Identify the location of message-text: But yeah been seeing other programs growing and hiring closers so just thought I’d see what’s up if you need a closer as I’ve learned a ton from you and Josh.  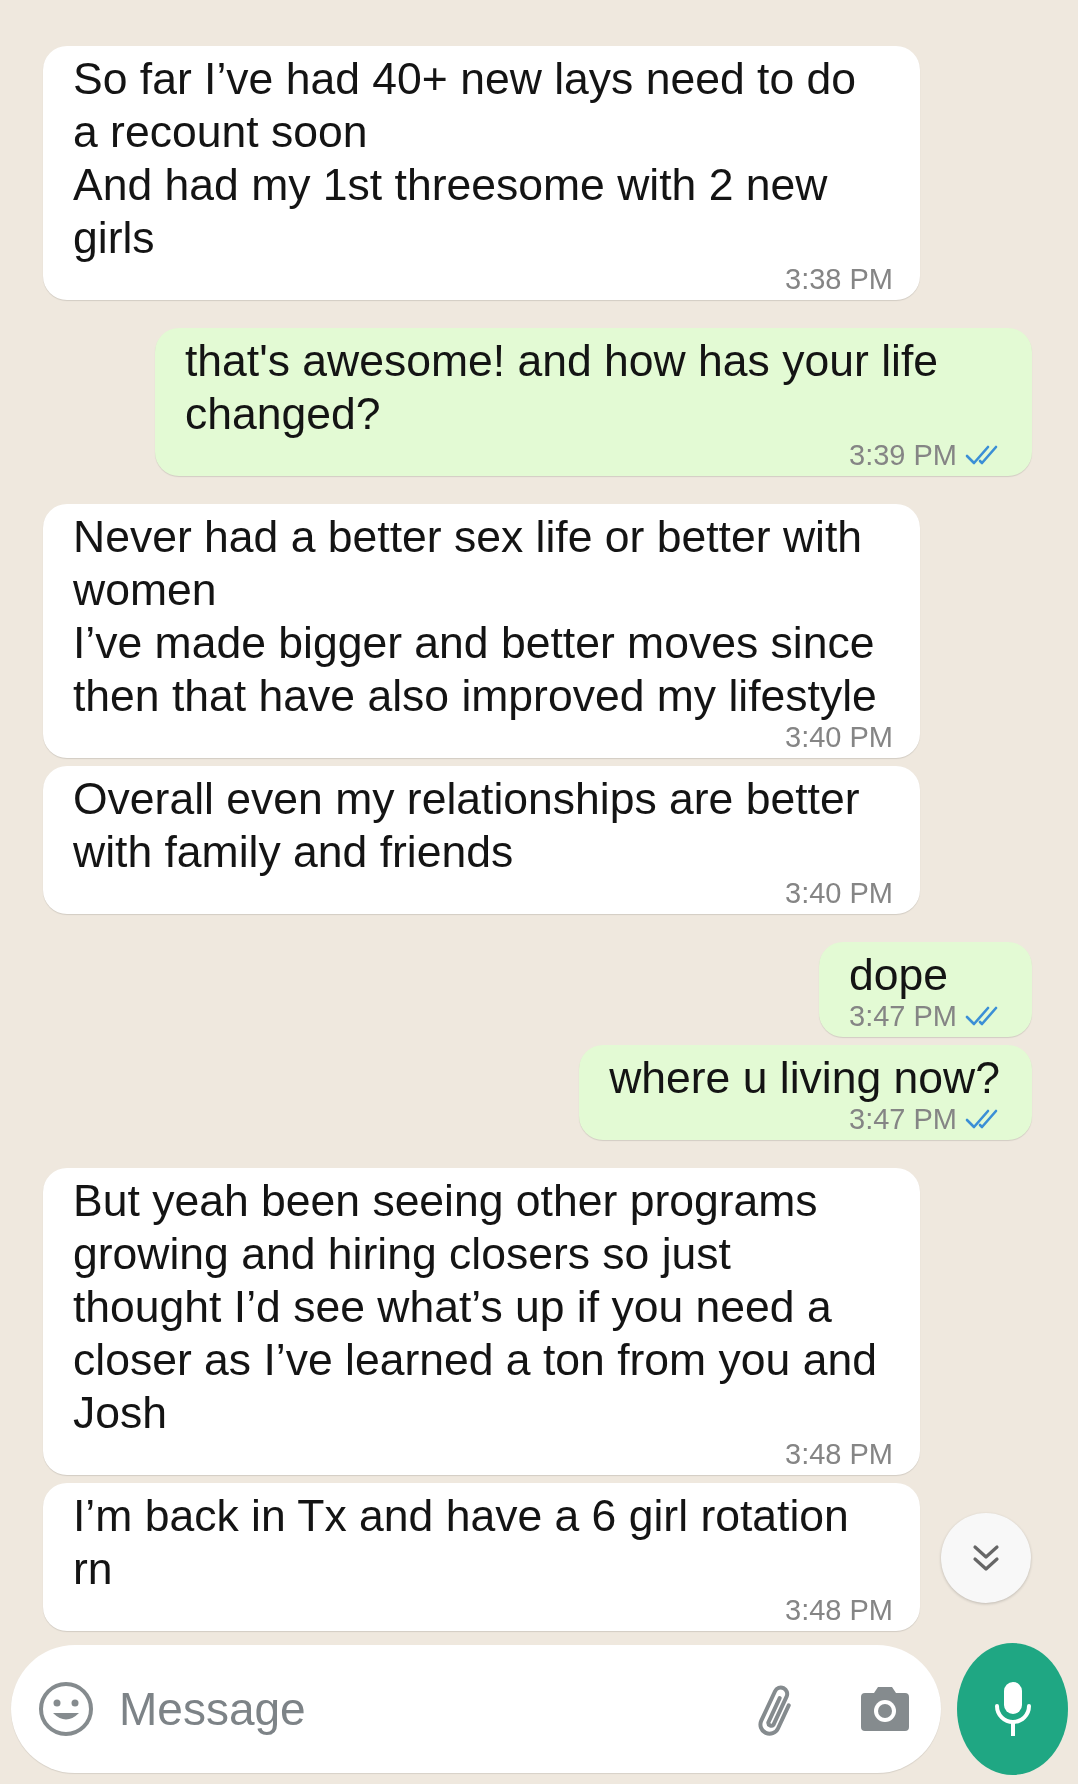
(475, 1307).